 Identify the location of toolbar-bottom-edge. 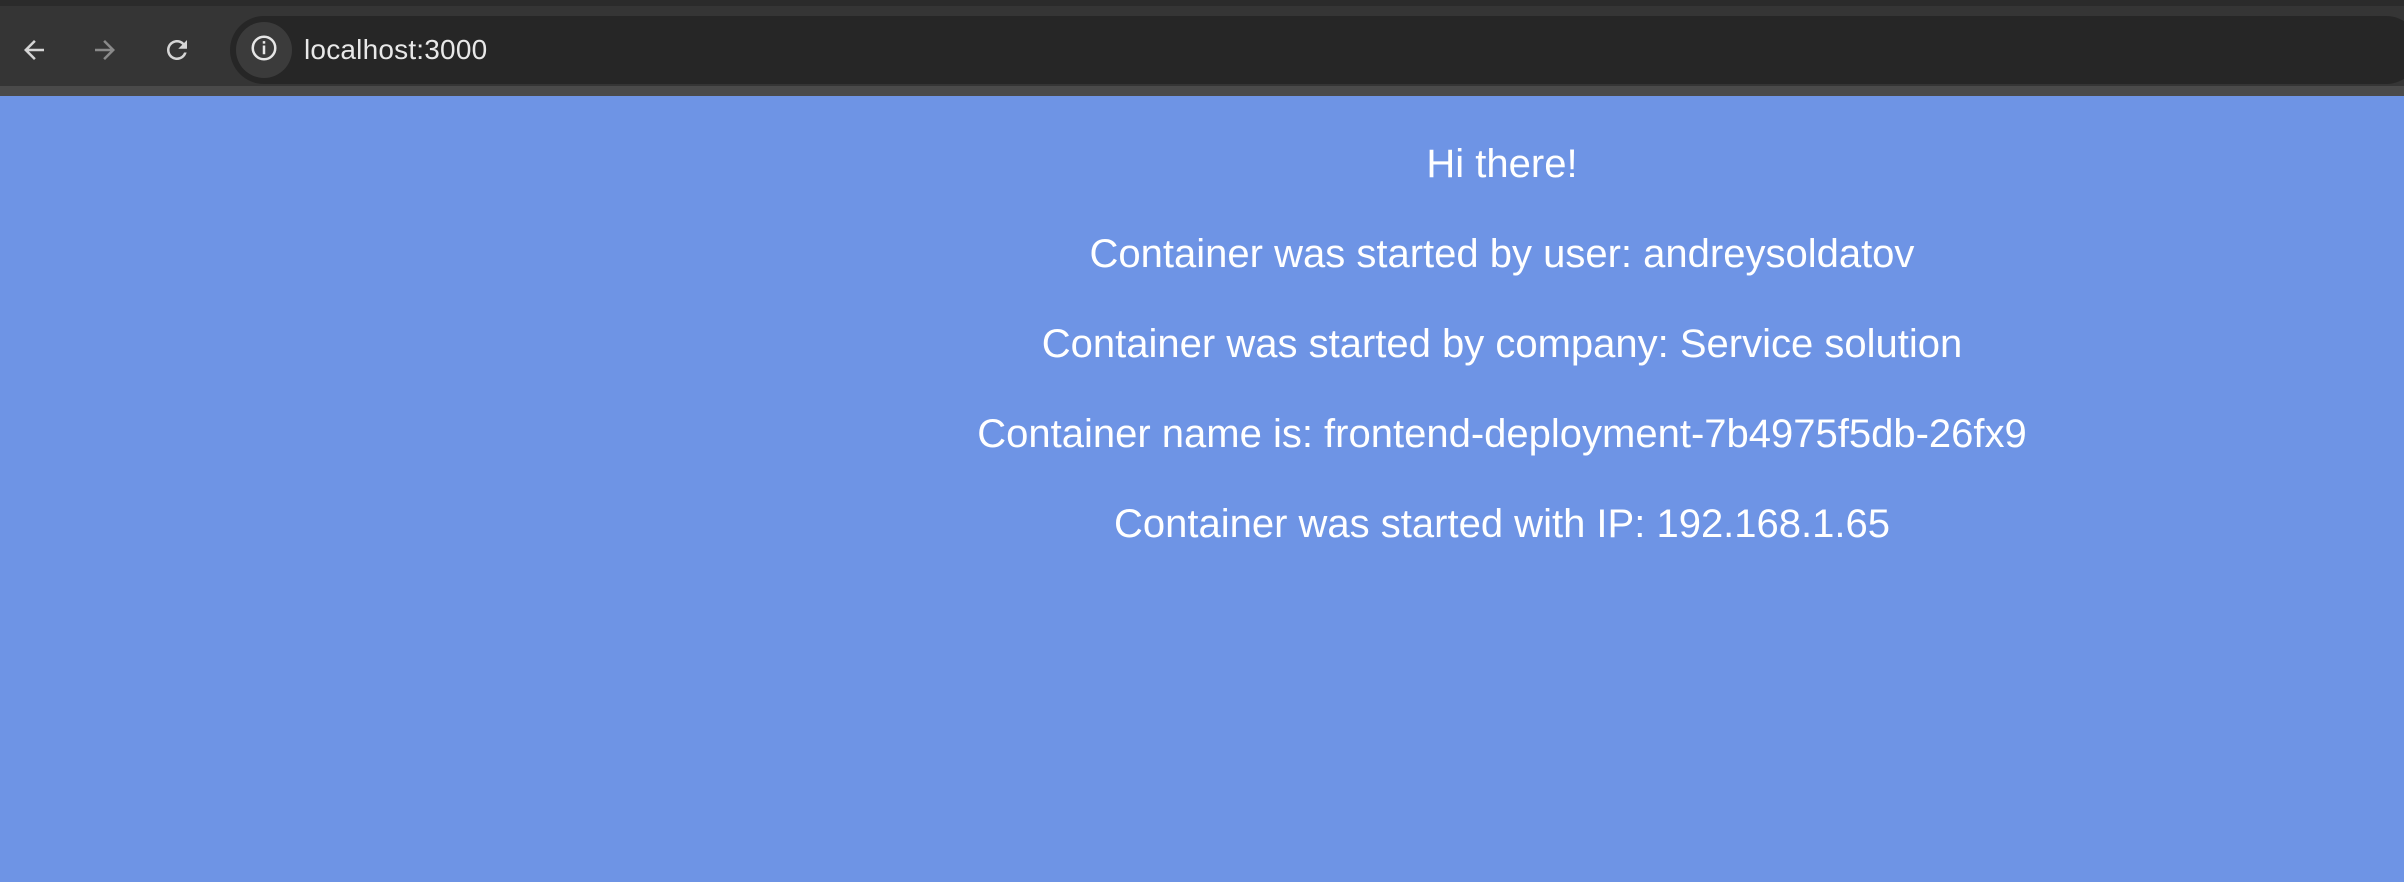
(1202, 91).